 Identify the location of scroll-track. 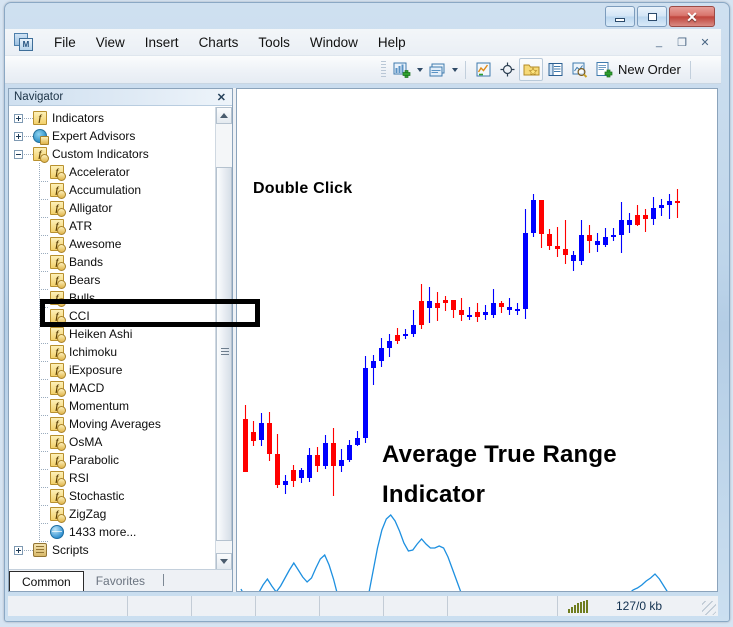
(224, 338).